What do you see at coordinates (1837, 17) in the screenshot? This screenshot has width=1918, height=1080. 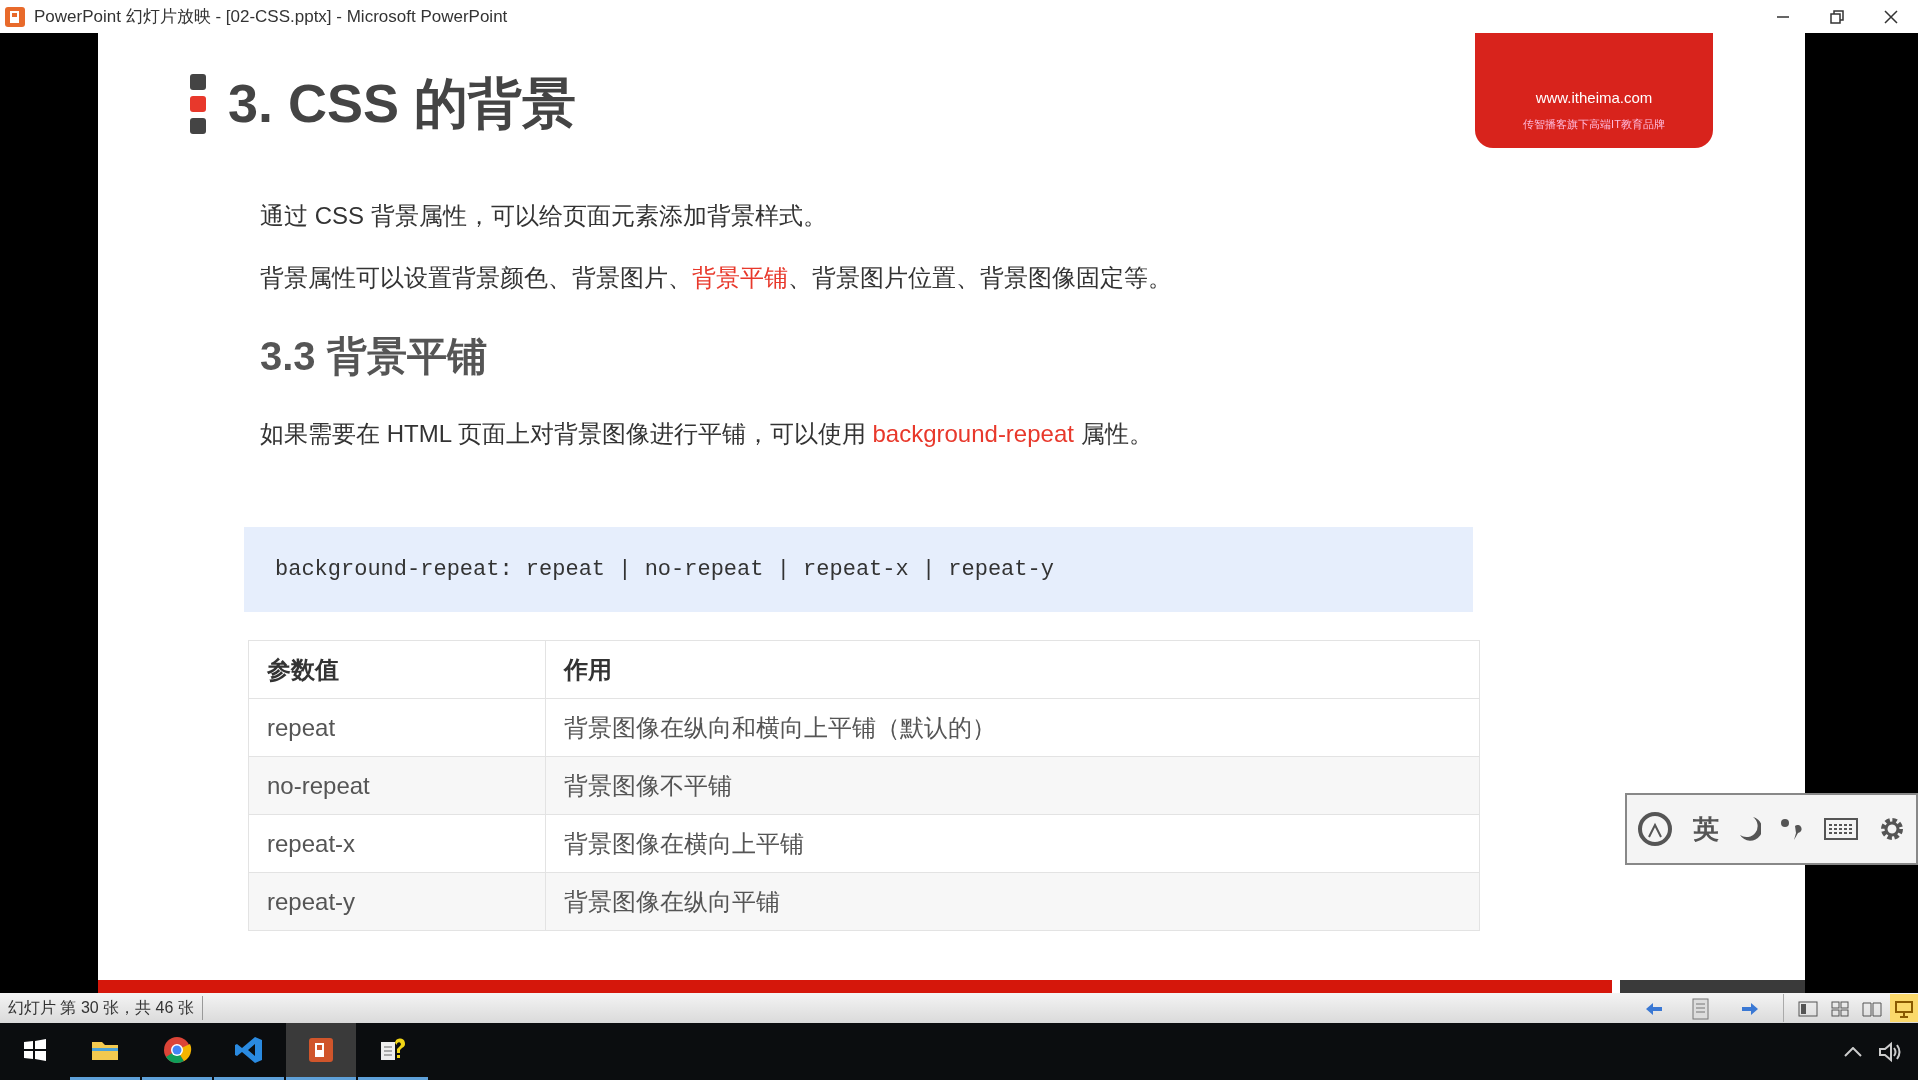 I see `restore-icon` at bounding box center [1837, 17].